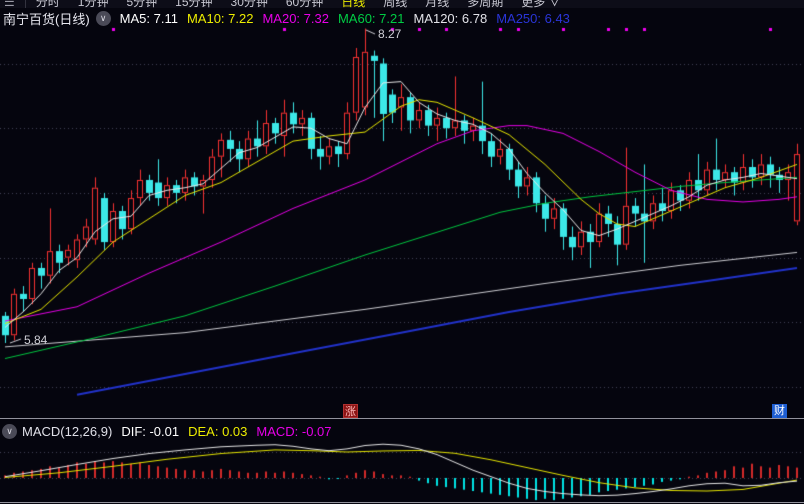 This screenshot has width=804, height=504. I want to click on period-menu-items: ☰ 分时 1分钟 5分钟 15分钟 30分钟 60分钟 日线 周线 月线 多周期 更多 ∨, so click(289, 4).